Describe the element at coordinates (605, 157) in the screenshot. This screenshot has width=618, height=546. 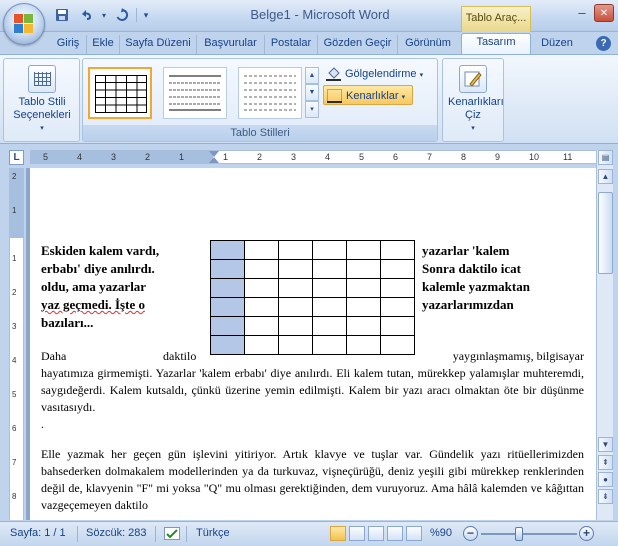
I see `view-ruler-icon: ▤` at that location.